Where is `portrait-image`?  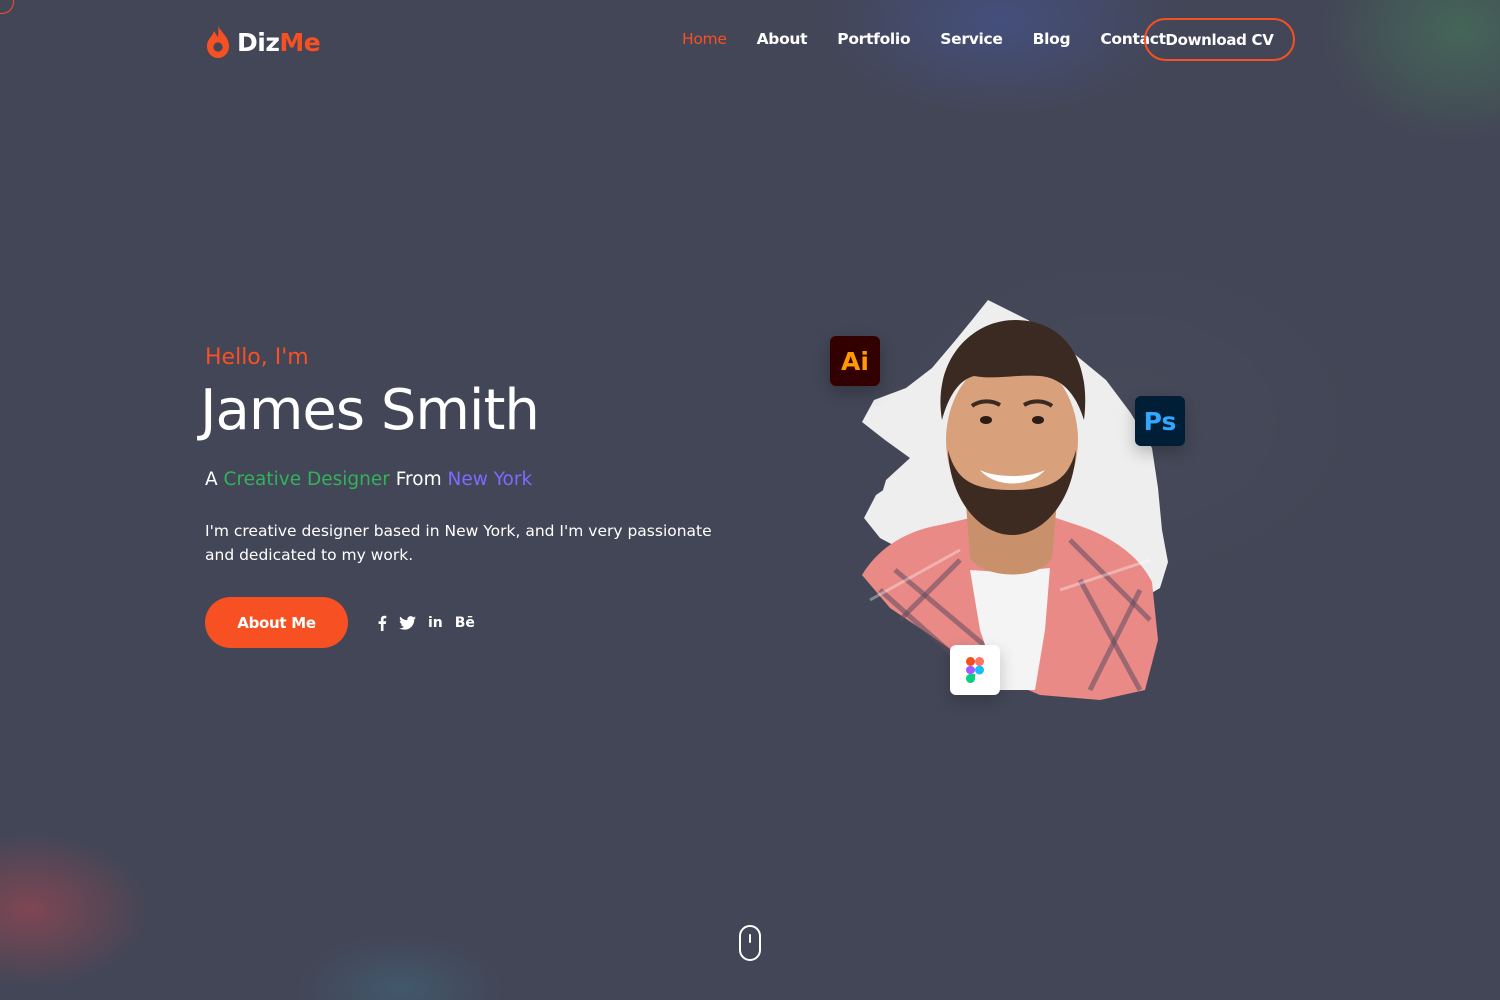 portrait-image is located at coordinates (1015, 500).